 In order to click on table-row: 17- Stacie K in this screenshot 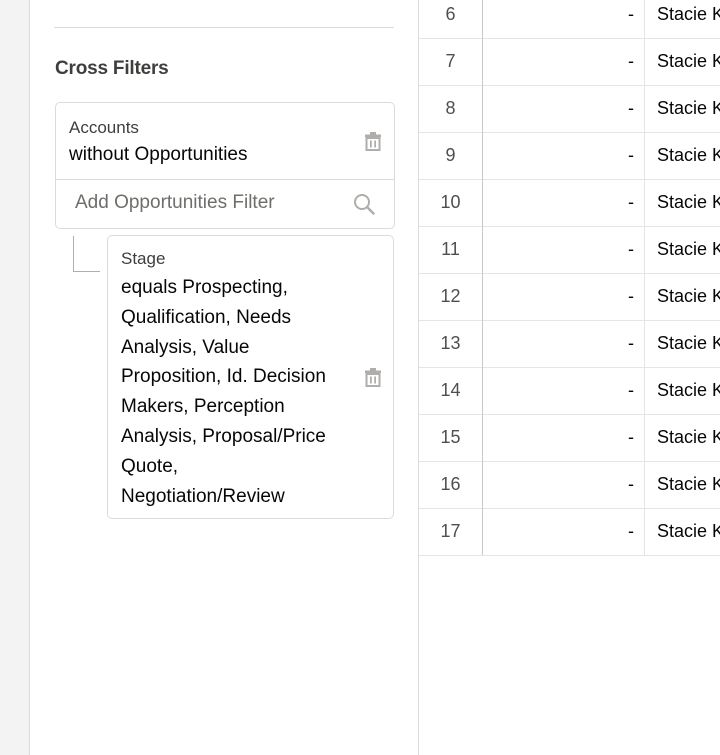, I will do `click(569, 532)`.